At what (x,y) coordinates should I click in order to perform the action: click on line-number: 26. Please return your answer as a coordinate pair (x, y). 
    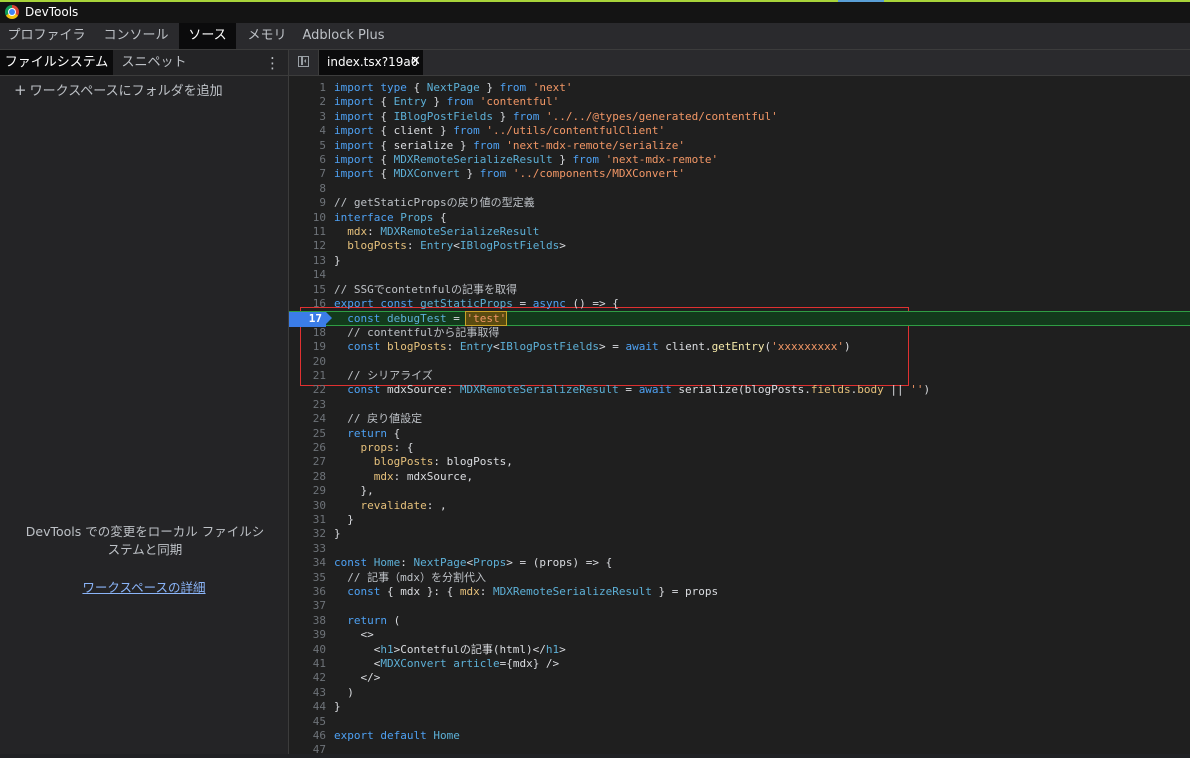
    Looking at the image, I should click on (307, 448).